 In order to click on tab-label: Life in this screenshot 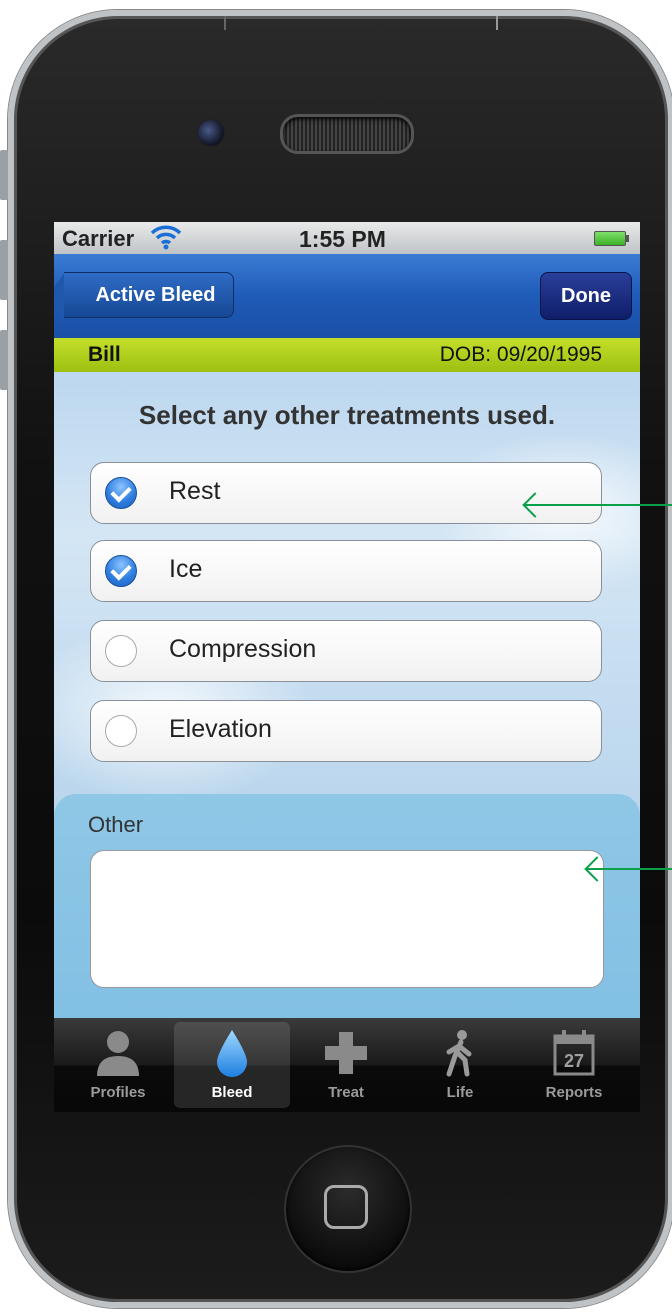, I will do `click(460, 1092)`.